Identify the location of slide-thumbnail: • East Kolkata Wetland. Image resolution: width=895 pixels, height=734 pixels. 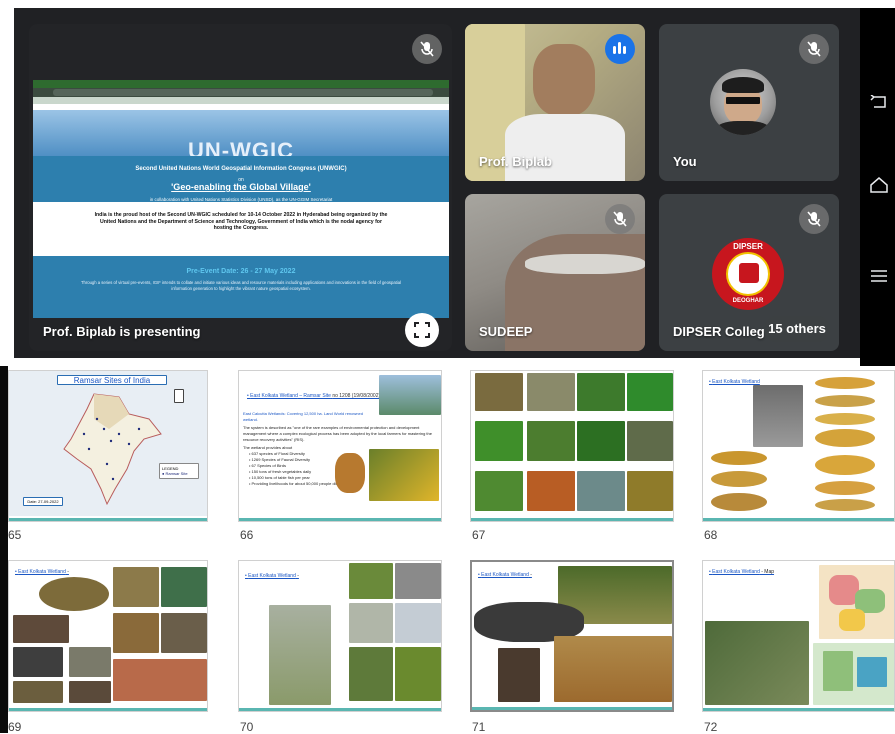
(798, 446).